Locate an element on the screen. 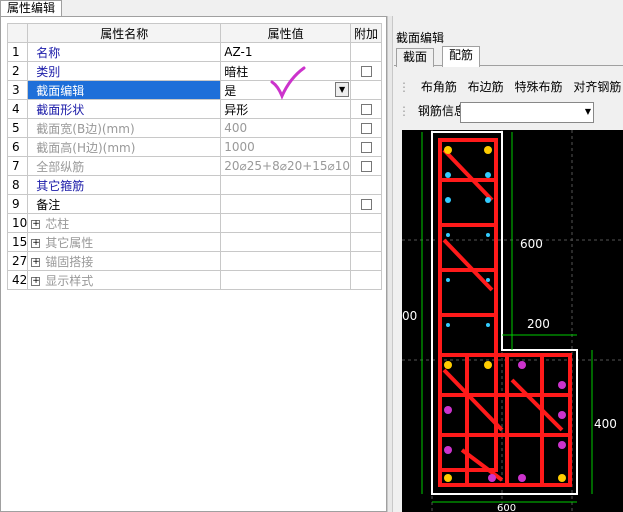  dropdown-arrow-icon: ▼ is located at coordinates (342, 89).